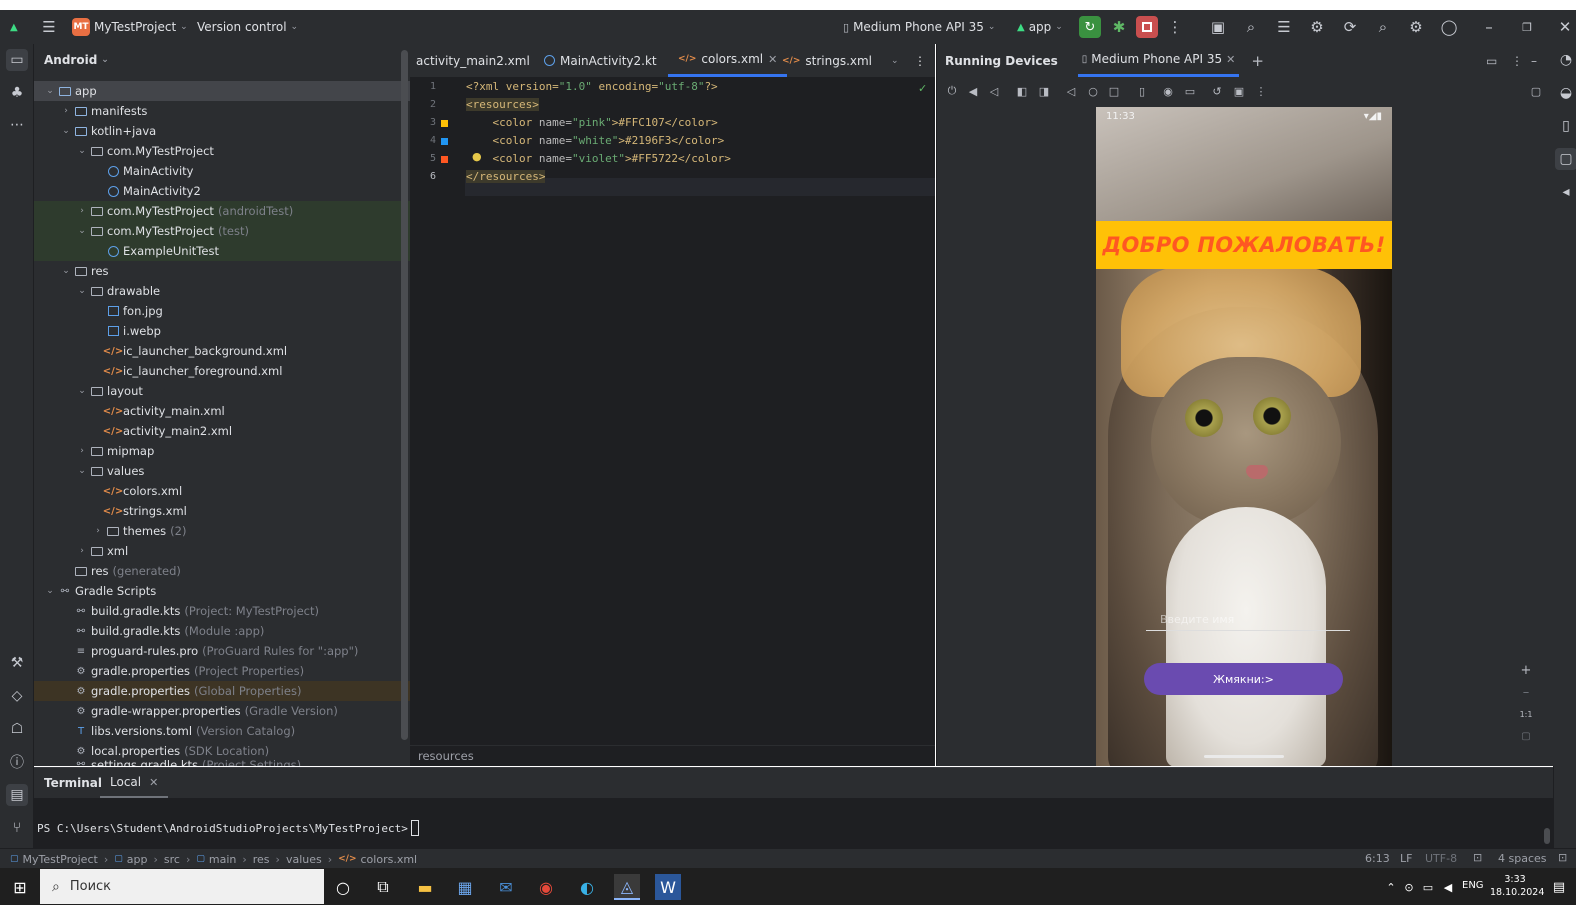  I want to click on restore-button: ❐, so click(1527, 27).